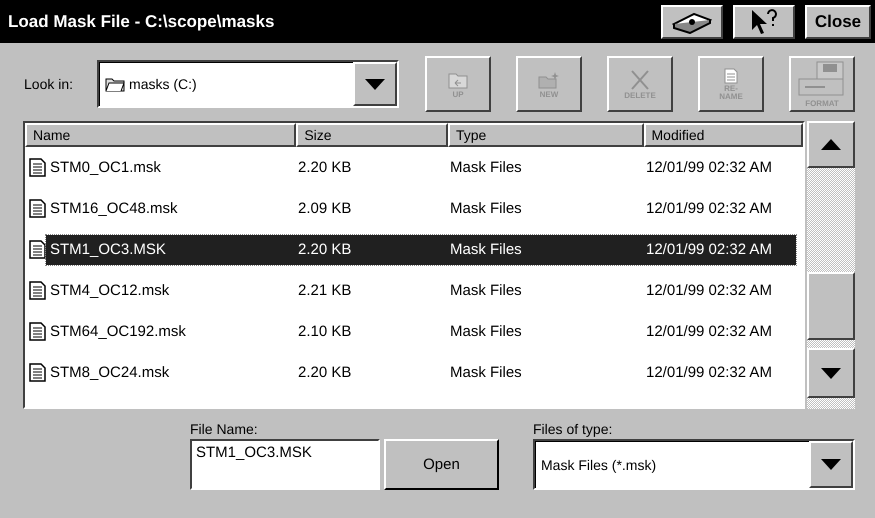 Image resolution: width=875 pixels, height=518 pixels. What do you see at coordinates (109, 290) in the screenshot?
I see `table-cell-text: STM4_OC12.msk` at bounding box center [109, 290].